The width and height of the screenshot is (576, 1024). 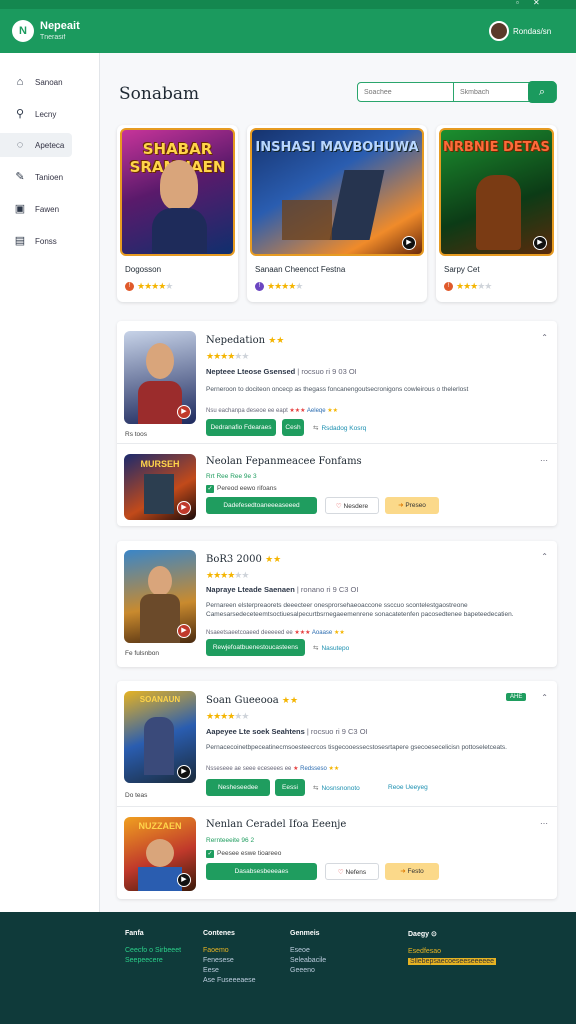 I want to click on share-link: ⇆ Nasutepo, so click(x=331, y=648).